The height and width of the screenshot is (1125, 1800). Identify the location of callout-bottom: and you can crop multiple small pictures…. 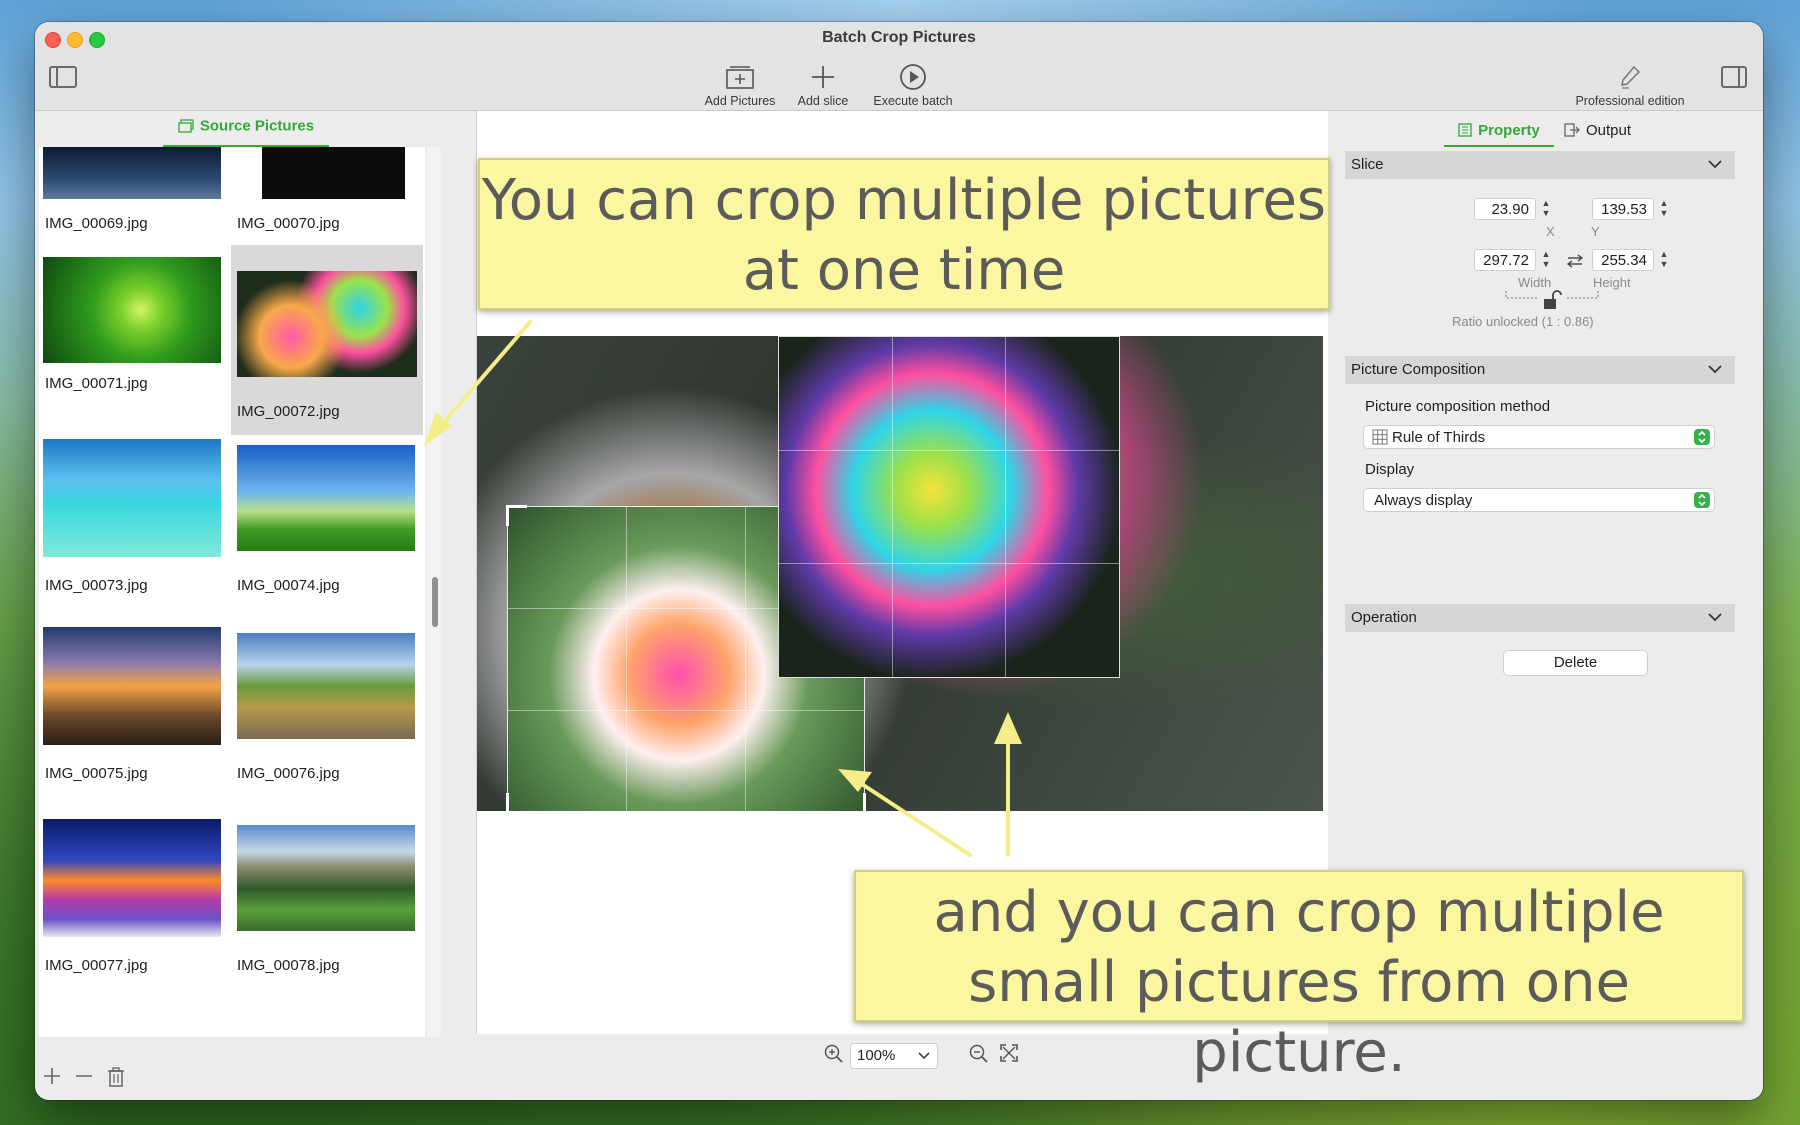
(1299, 977).